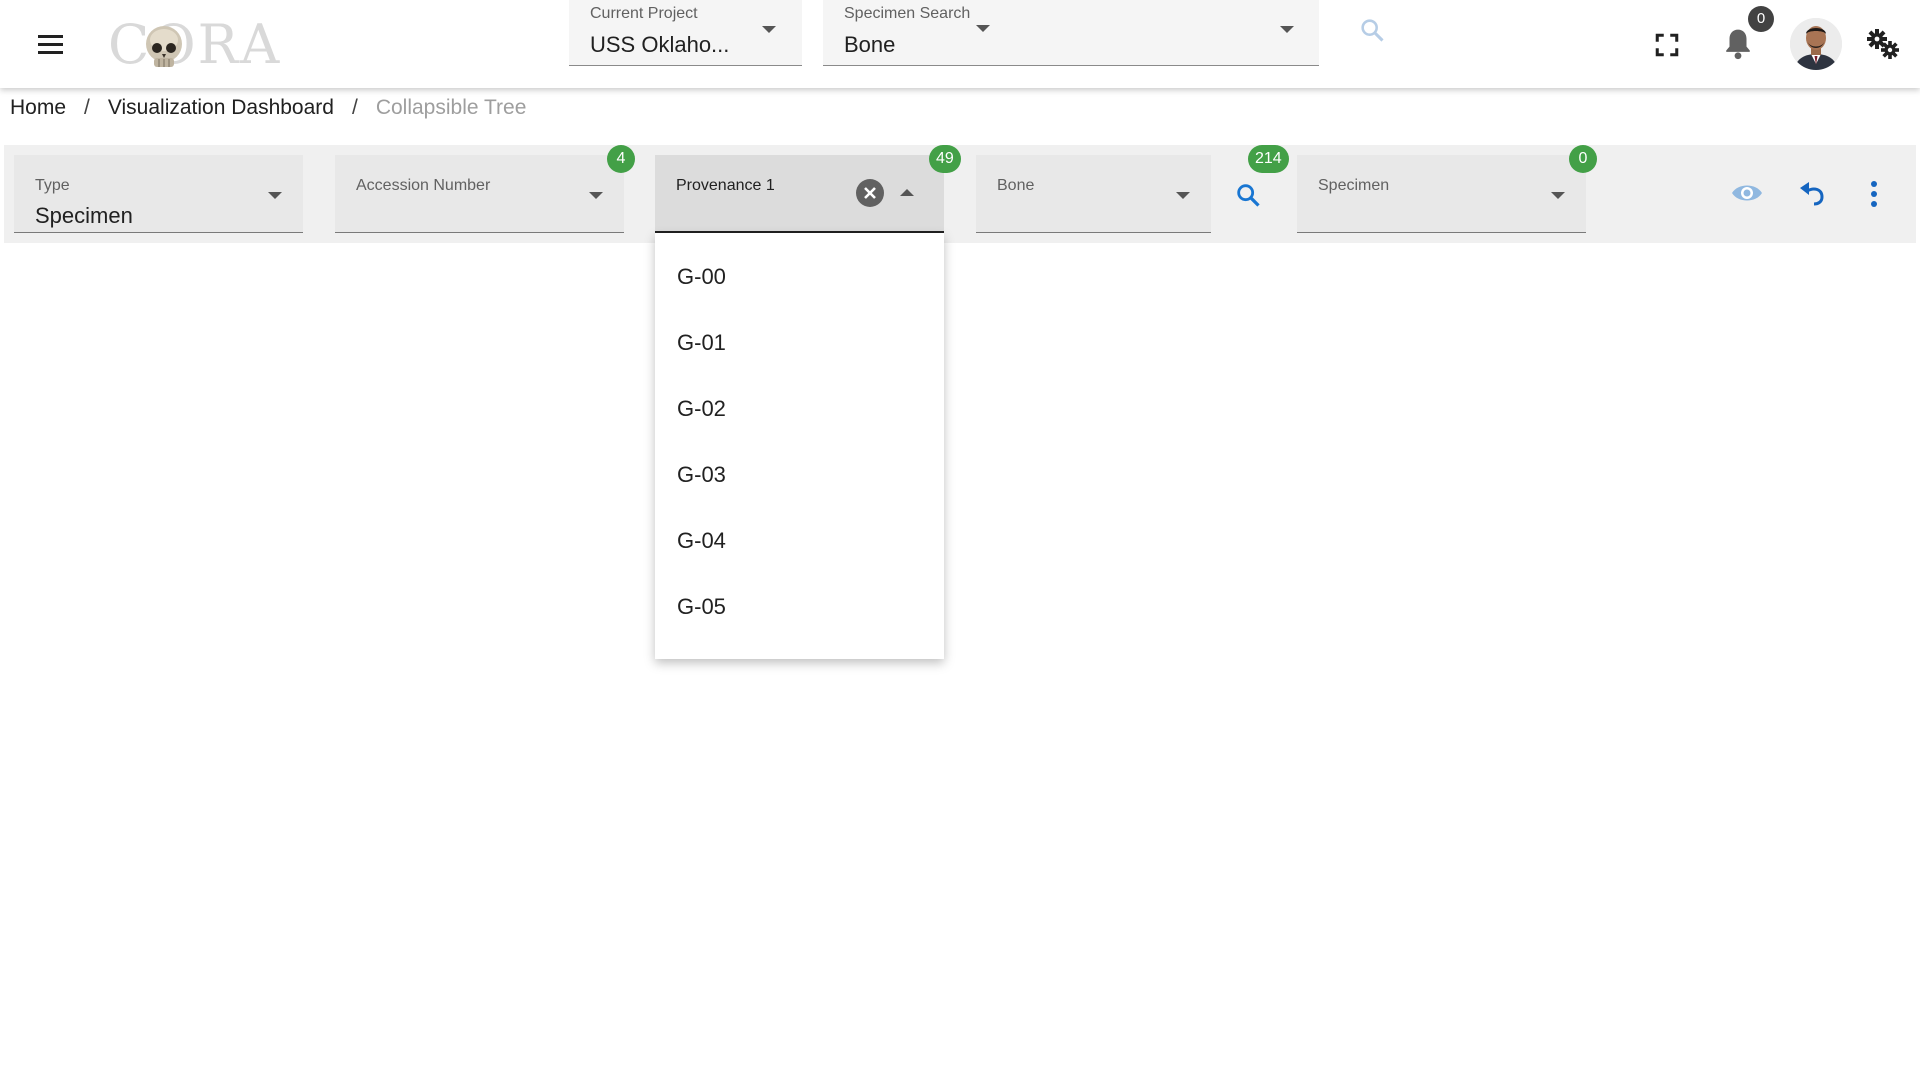  Describe the element at coordinates (907, 192) in the screenshot. I see `chevron-up-icon` at that location.